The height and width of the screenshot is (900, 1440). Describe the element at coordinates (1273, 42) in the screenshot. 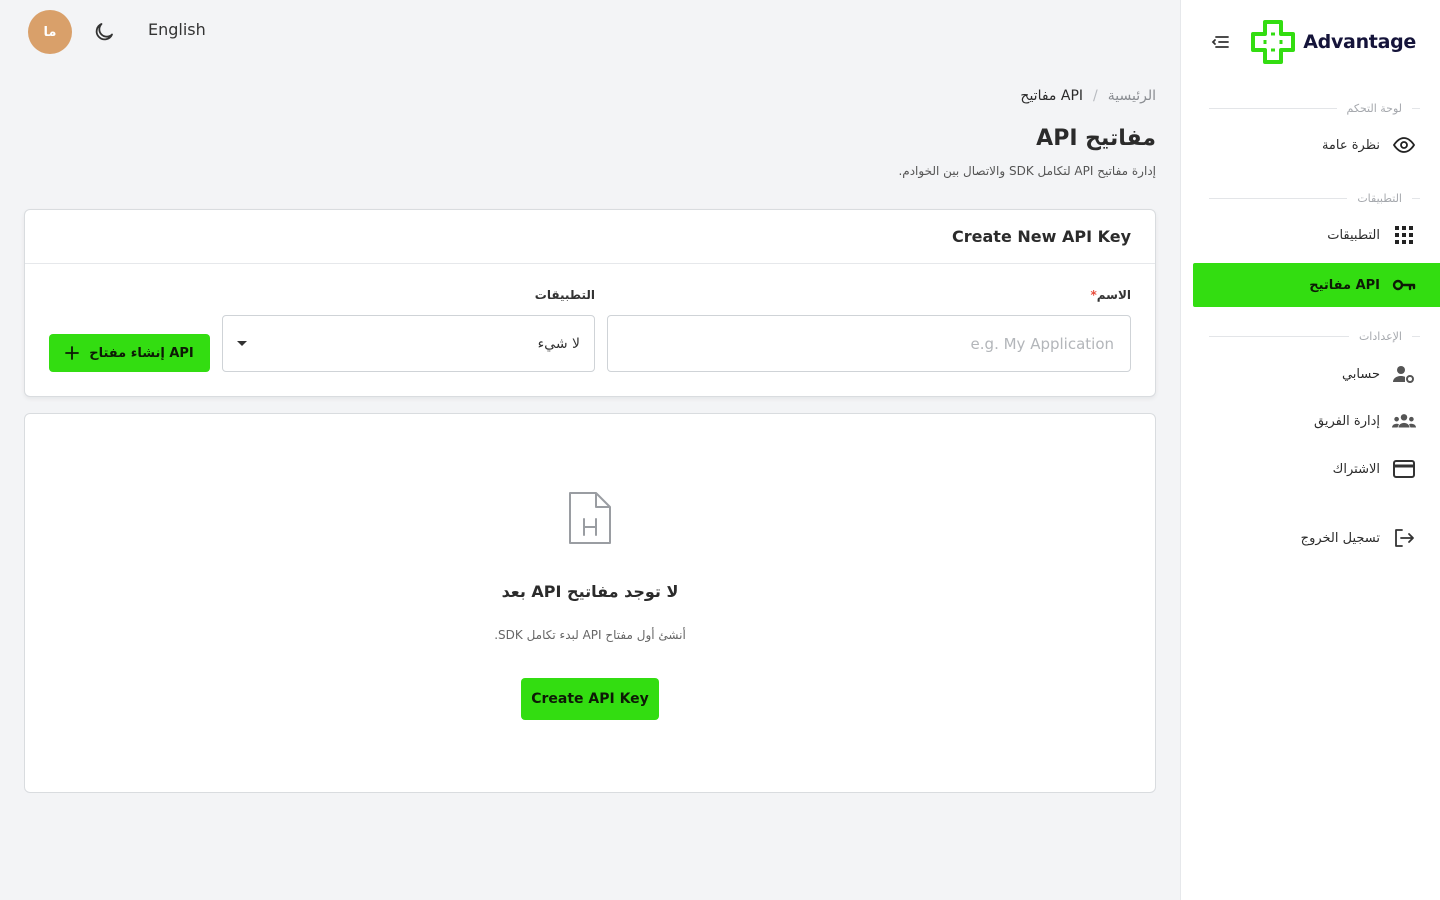

I see `logo-icon` at that location.